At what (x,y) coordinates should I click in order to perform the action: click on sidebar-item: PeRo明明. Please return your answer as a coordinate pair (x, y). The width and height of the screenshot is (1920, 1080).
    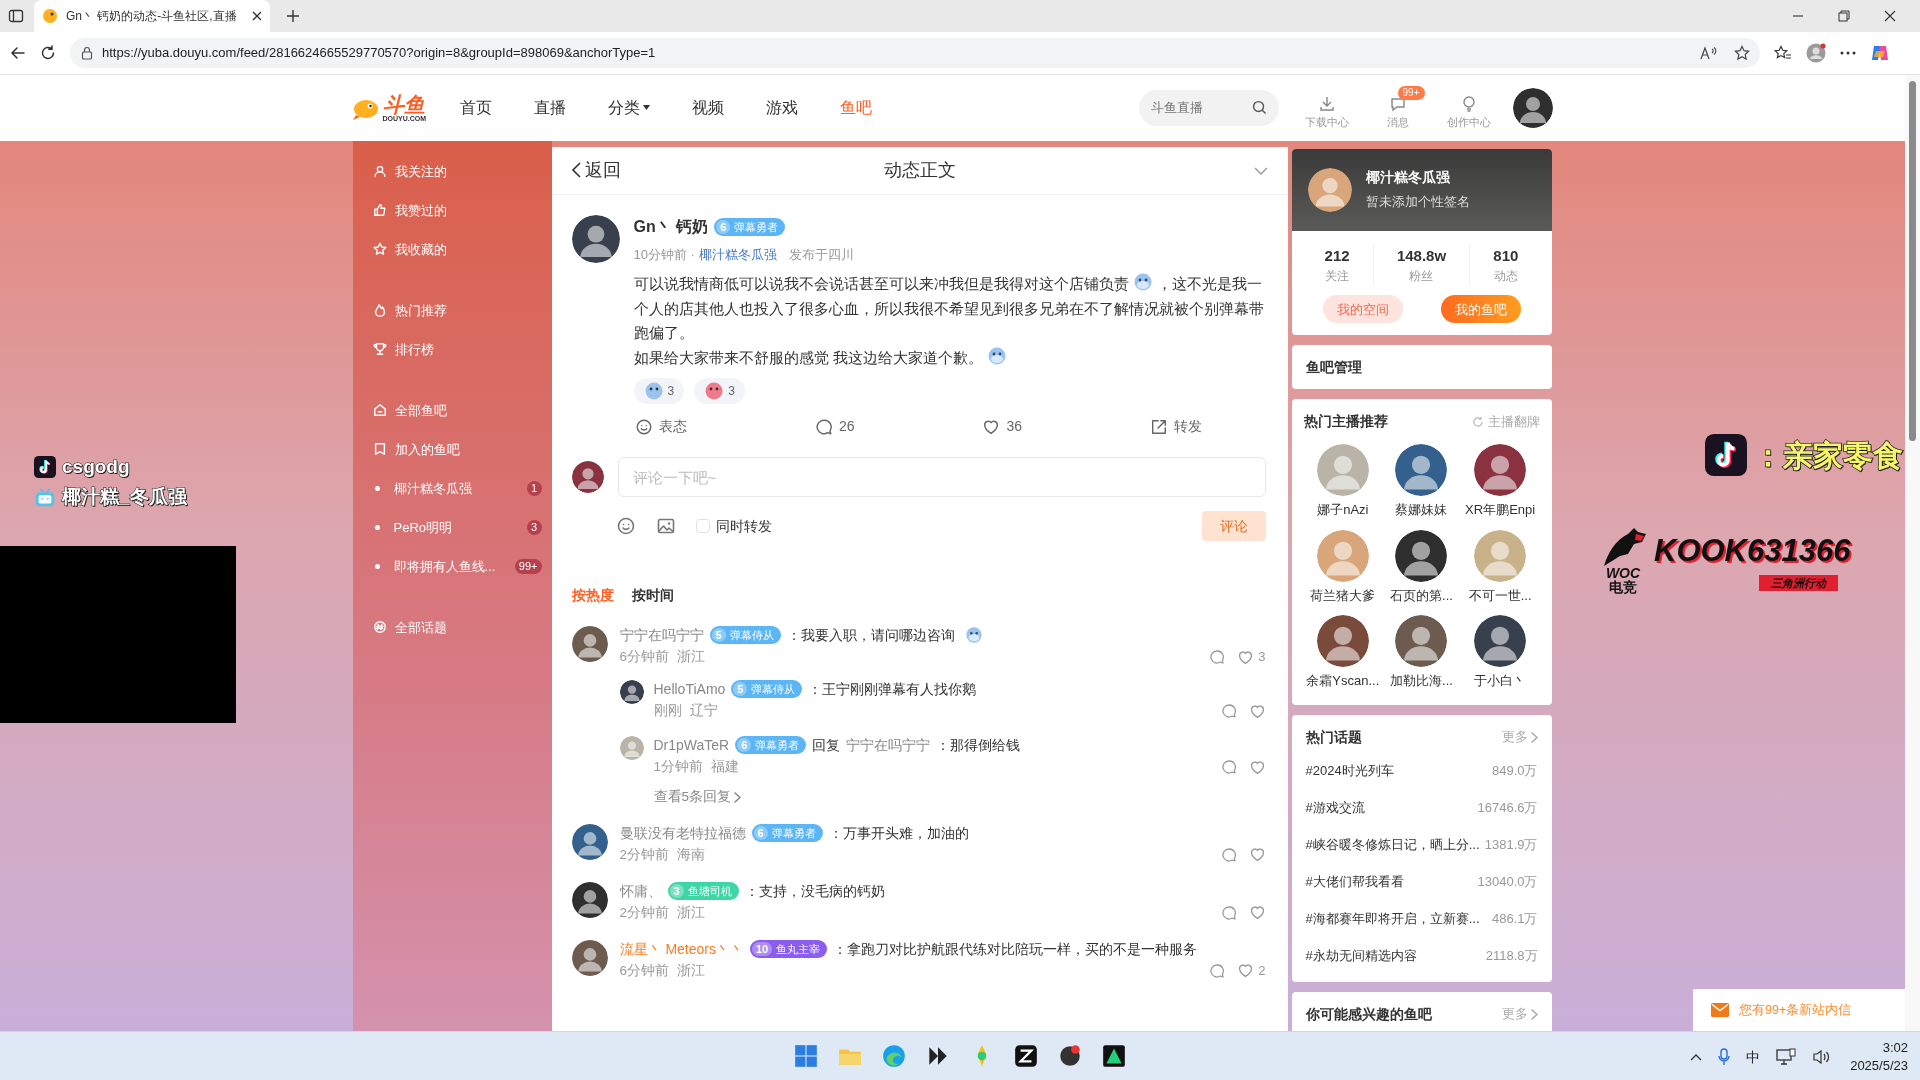
    Looking at the image, I should click on (423, 527).